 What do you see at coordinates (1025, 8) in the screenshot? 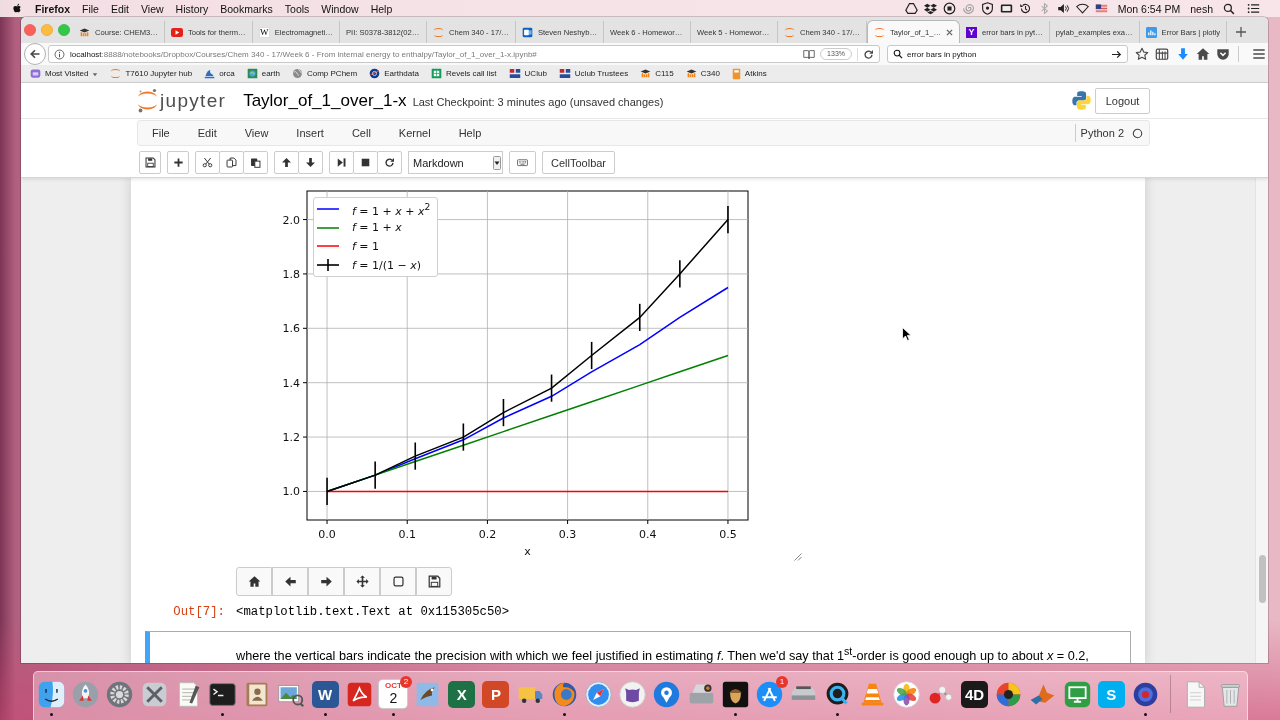
I see `clock-arrow-icon` at bounding box center [1025, 8].